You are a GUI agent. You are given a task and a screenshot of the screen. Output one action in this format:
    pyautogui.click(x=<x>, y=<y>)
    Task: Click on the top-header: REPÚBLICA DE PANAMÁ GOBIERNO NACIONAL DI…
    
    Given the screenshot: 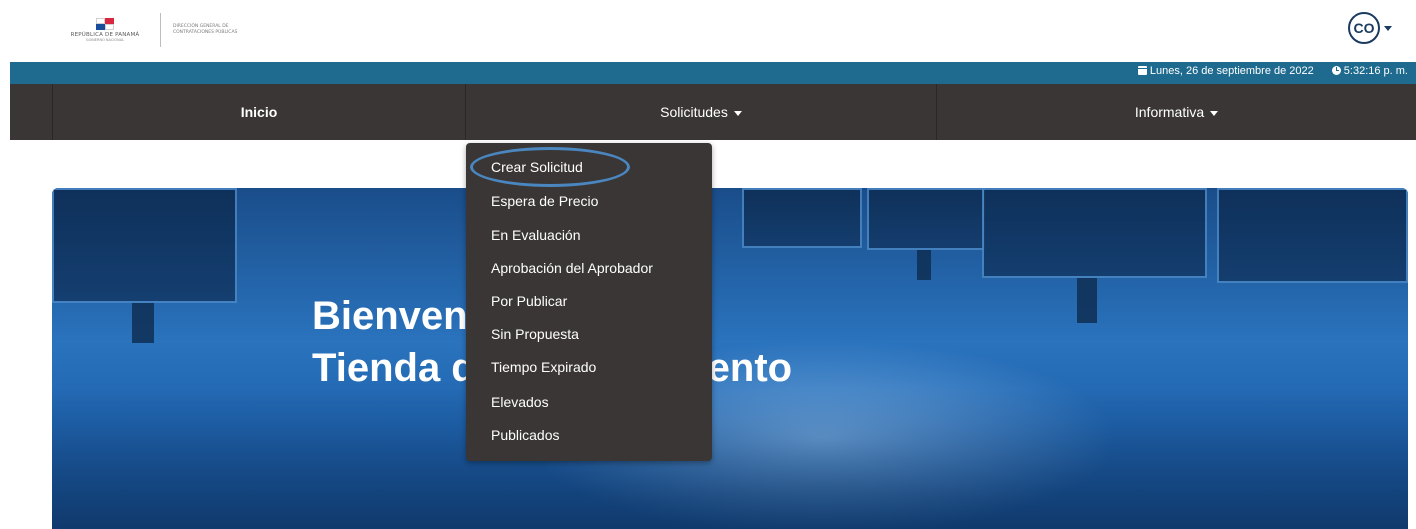 What is the action you would take?
    pyautogui.click(x=708, y=31)
    